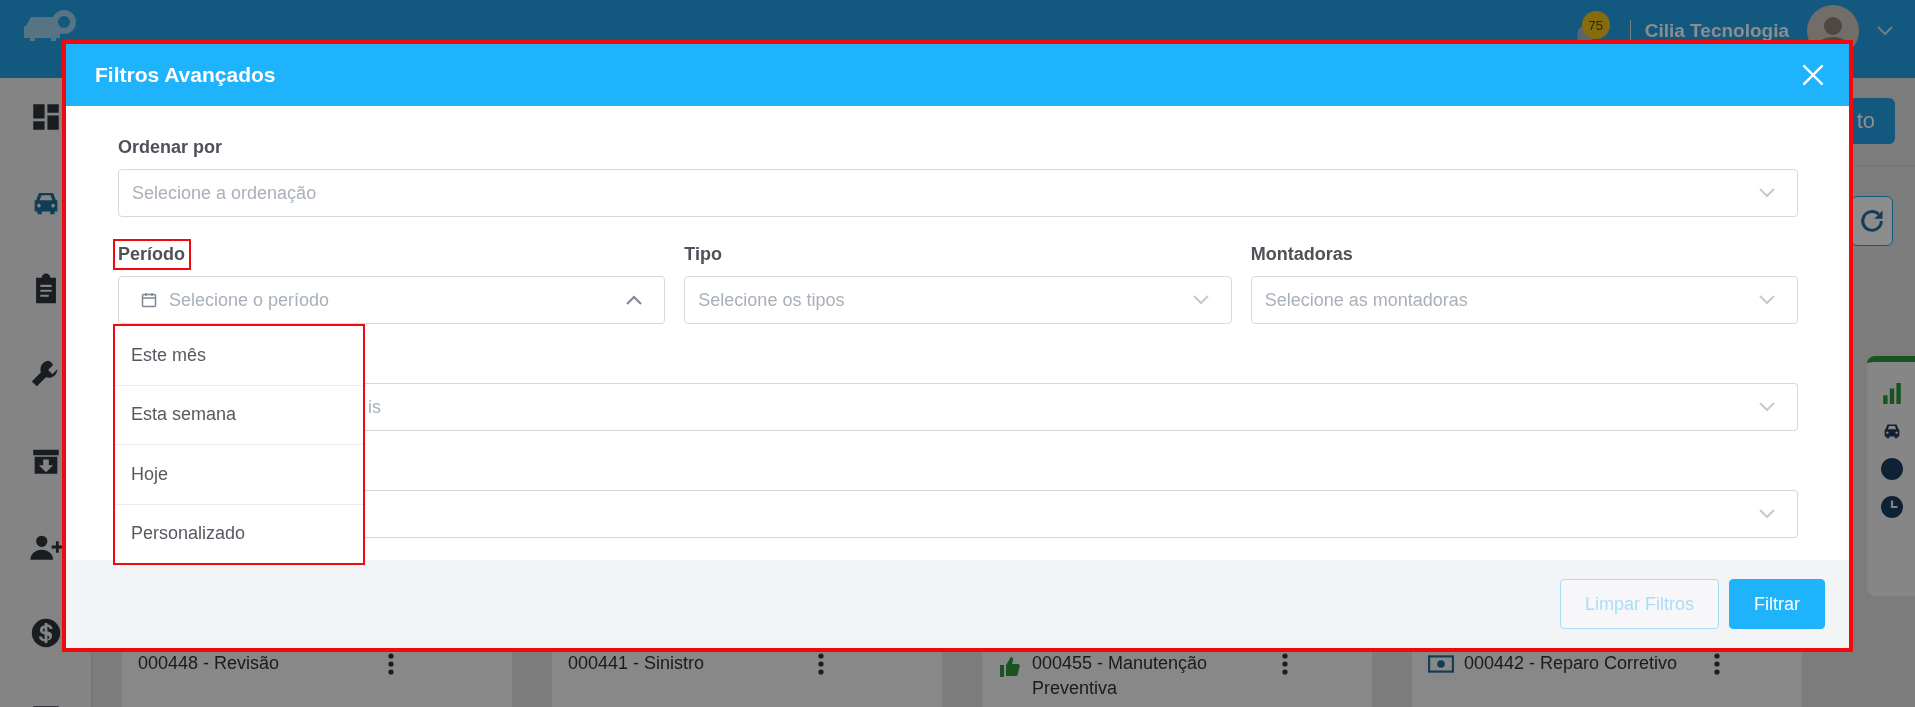  Describe the element at coordinates (152, 254) in the screenshot. I see `field-label: Período` at that location.